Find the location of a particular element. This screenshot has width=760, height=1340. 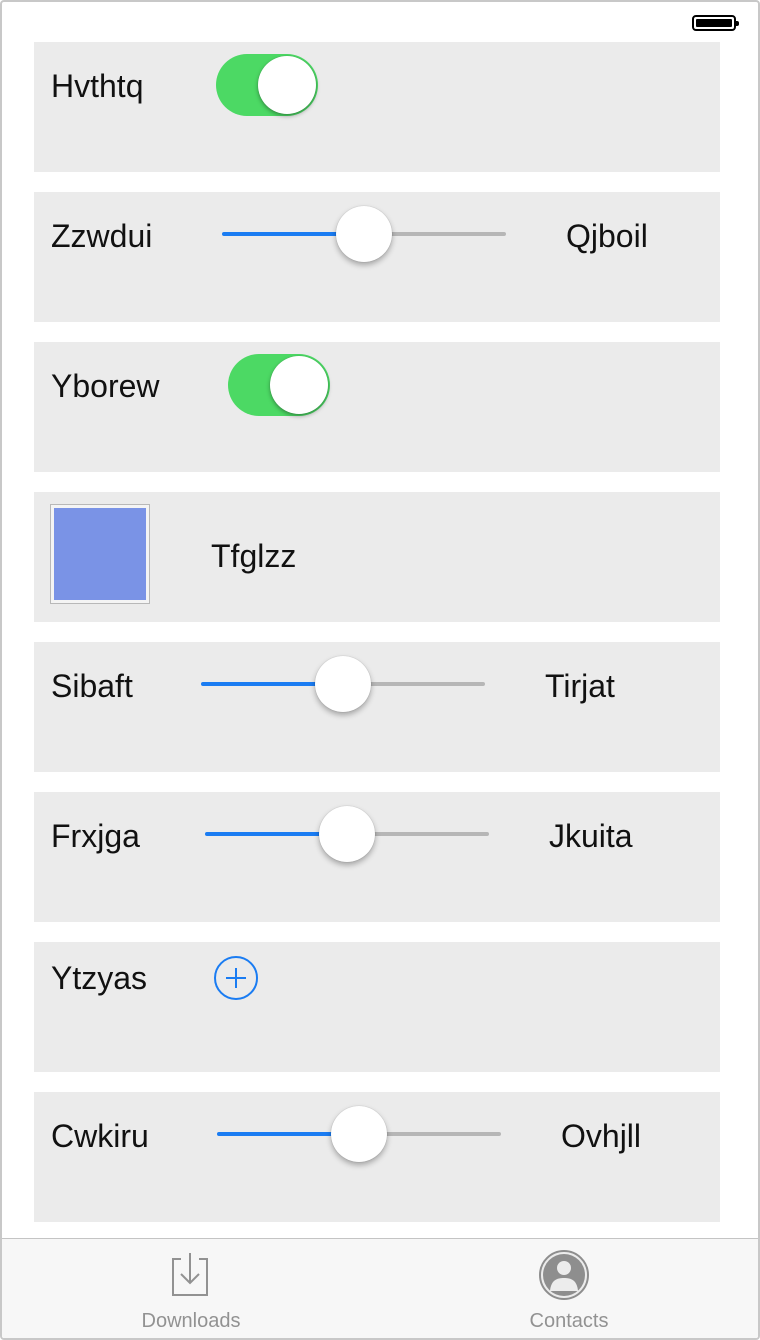

list-item-hvthtq: Hvthtq is located at coordinates (377, 107).